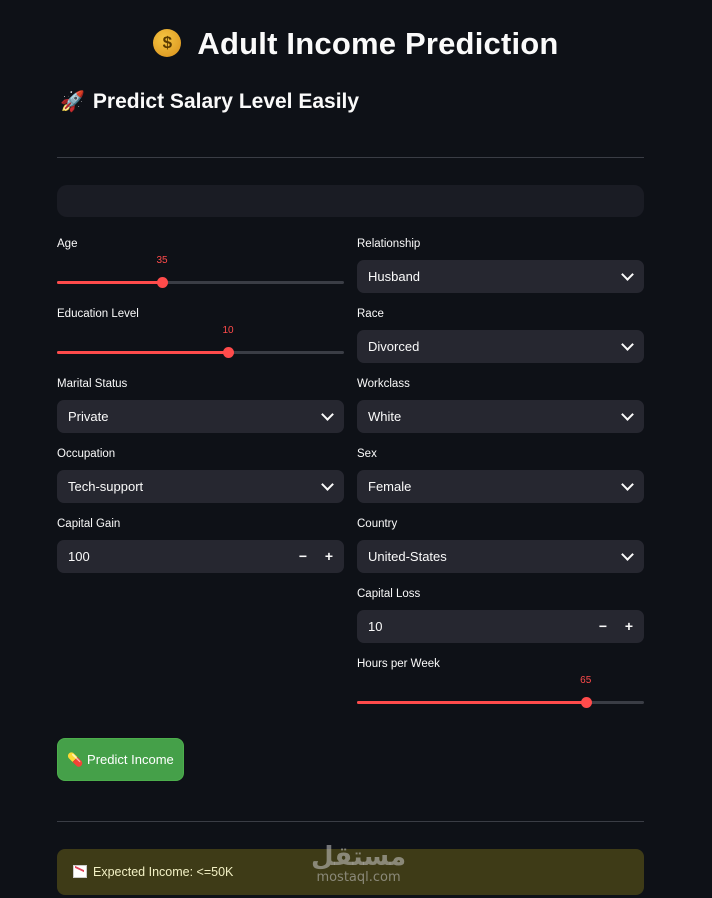 The width and height of the screenshot is (712, 898). I want to click on marital-status-field: Marital Status Private, so click(200, 405).